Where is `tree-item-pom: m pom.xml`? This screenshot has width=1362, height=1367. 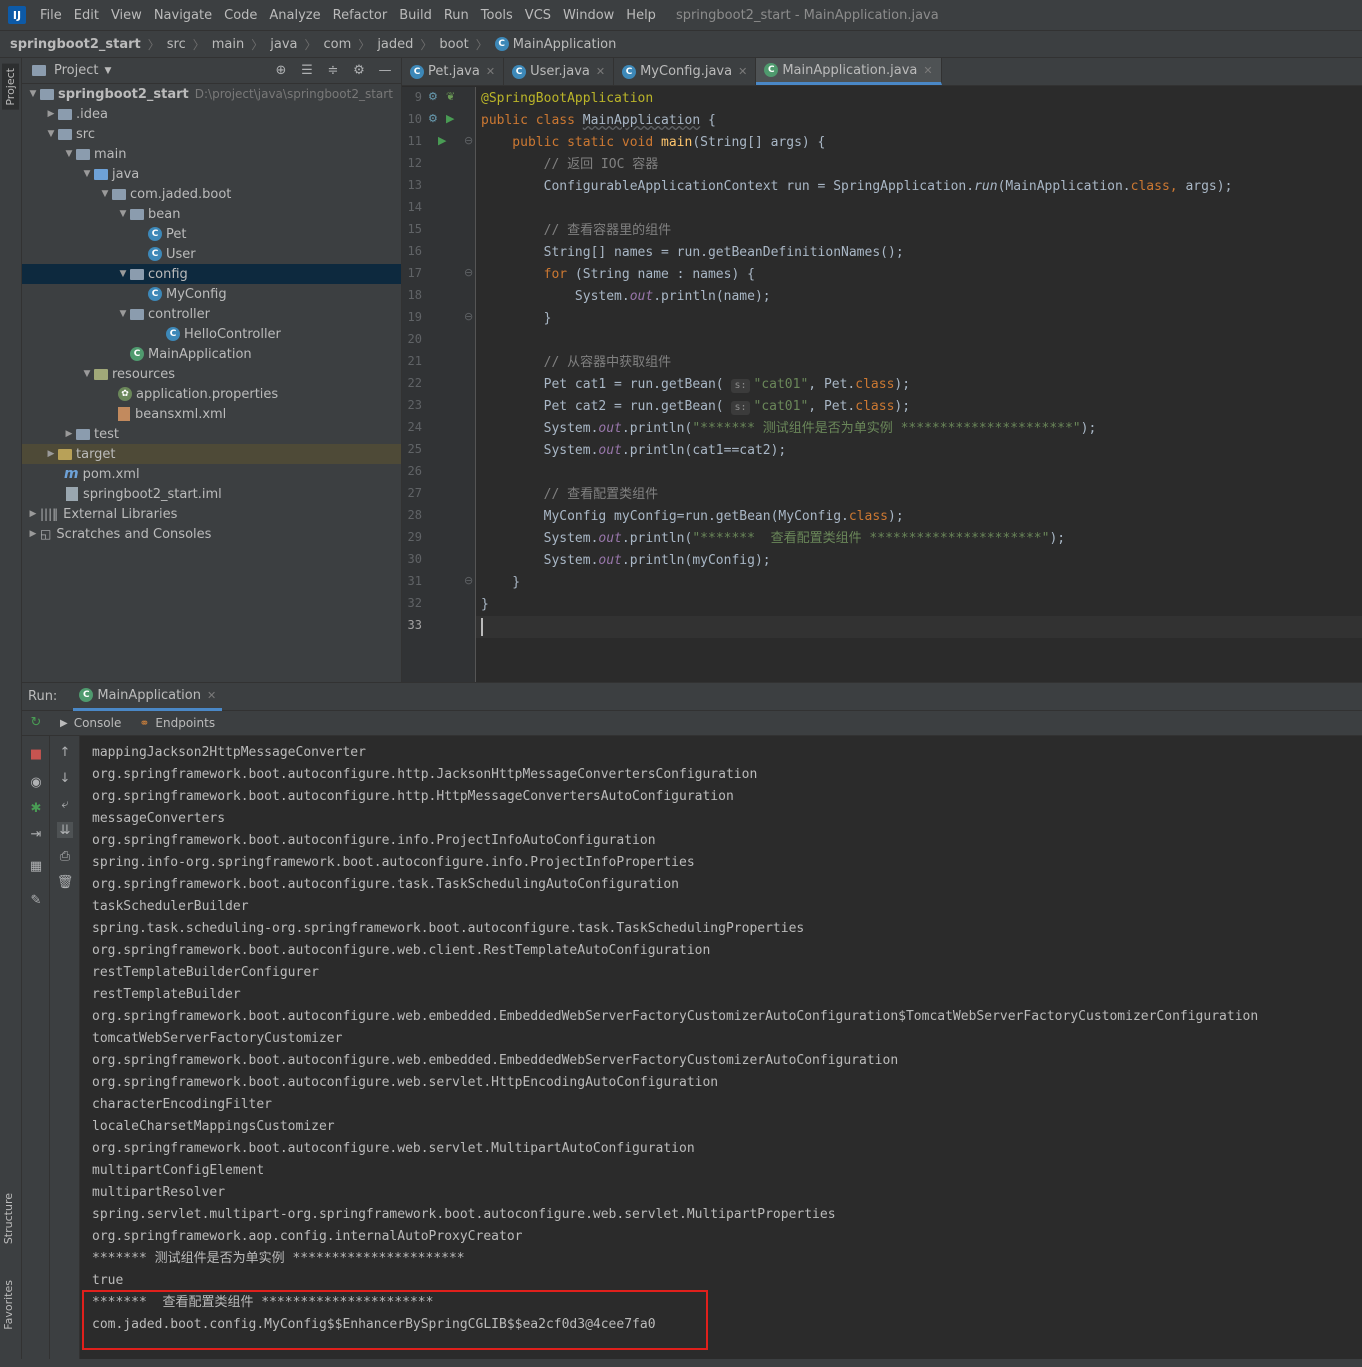
tree-item-pom: m pom.xml is located at coordinates (211, 474).